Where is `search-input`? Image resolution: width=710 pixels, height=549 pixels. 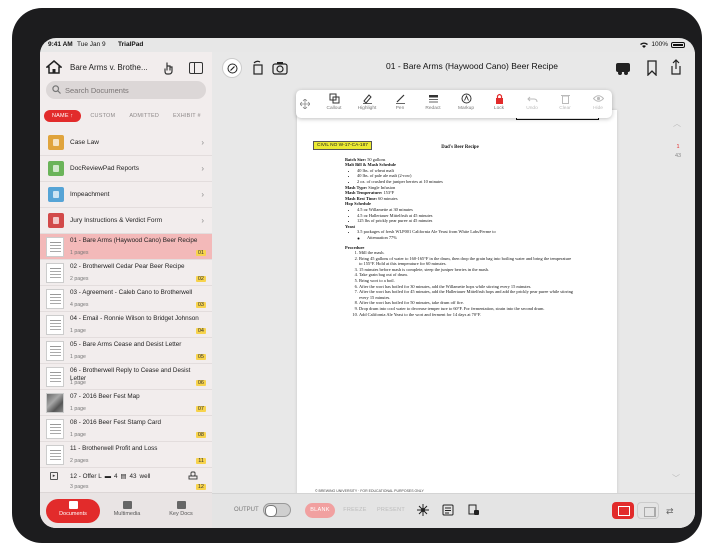
search-input is located at coordinates (132, 90).